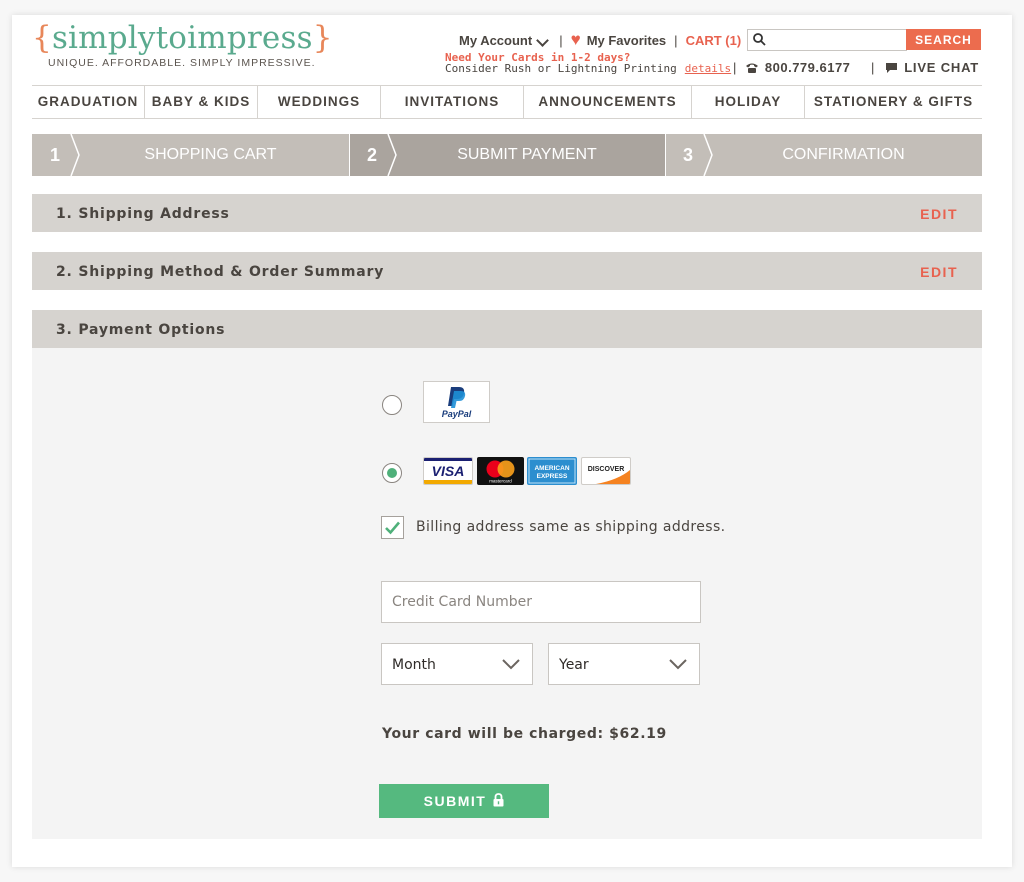 The image size is (1024, 882). What do you see at coordinates (452, 102) in the screenshot?
I see `nav-item-invitations: INVITATIONS` at bounding box center [452, 102].